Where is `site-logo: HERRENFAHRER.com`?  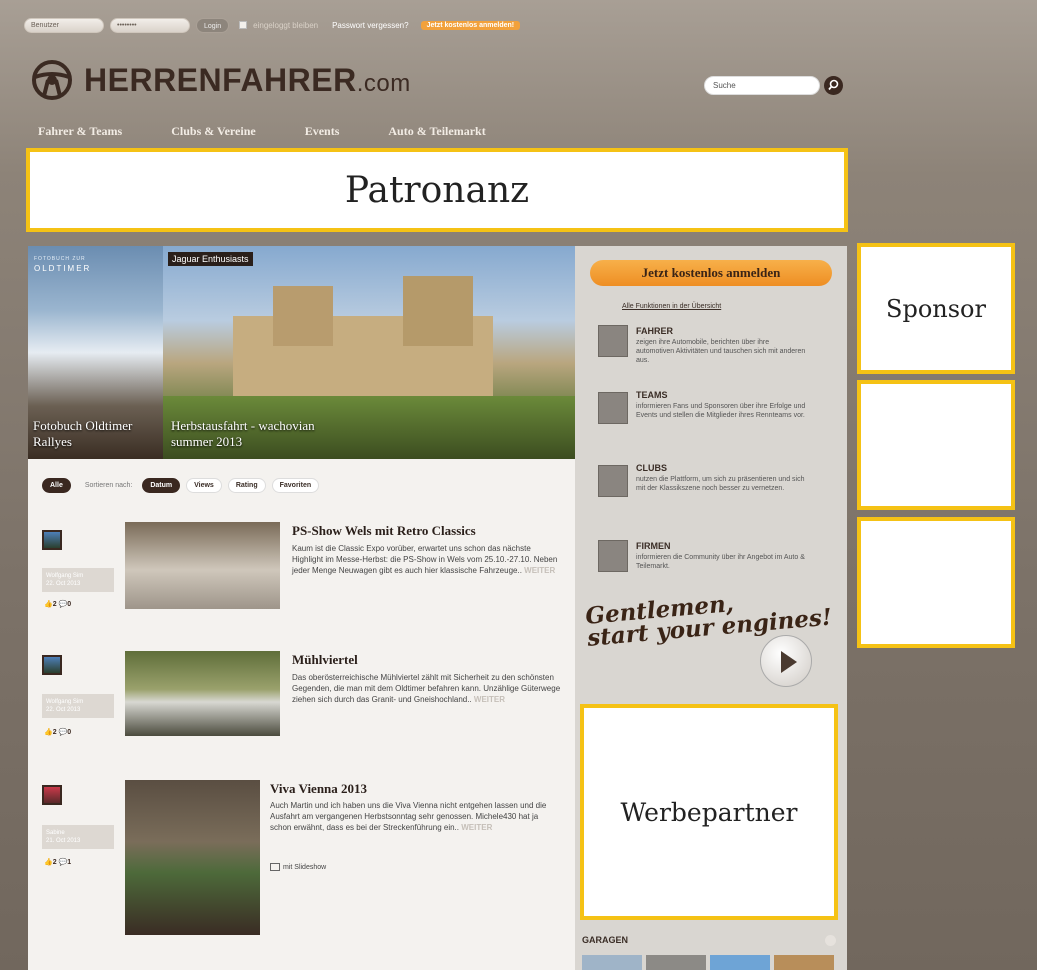
site-logo: HERRENFAHRER.com is located at coordinates (220, 80).